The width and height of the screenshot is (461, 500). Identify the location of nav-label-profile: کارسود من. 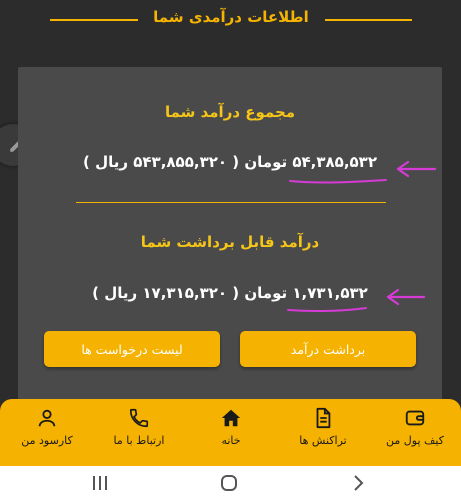
(47, 440).